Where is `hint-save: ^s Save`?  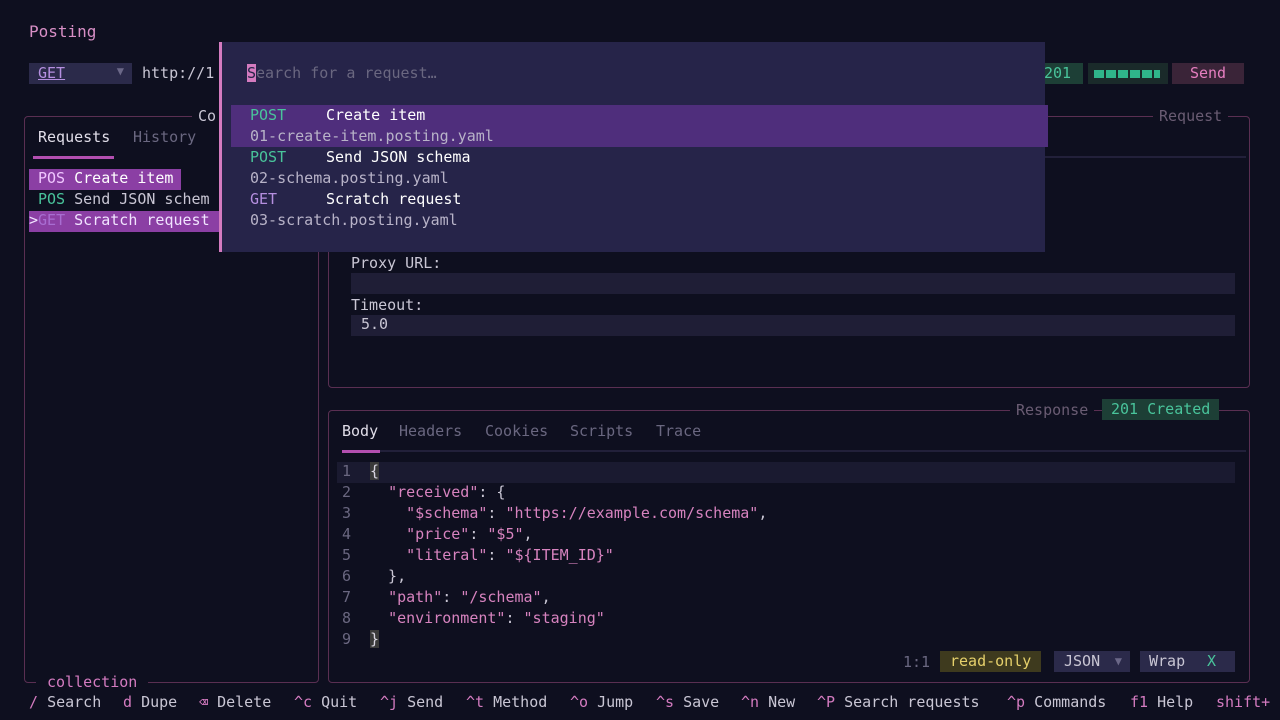 hint-save: ^s Save is located at coordinates (687, 702).